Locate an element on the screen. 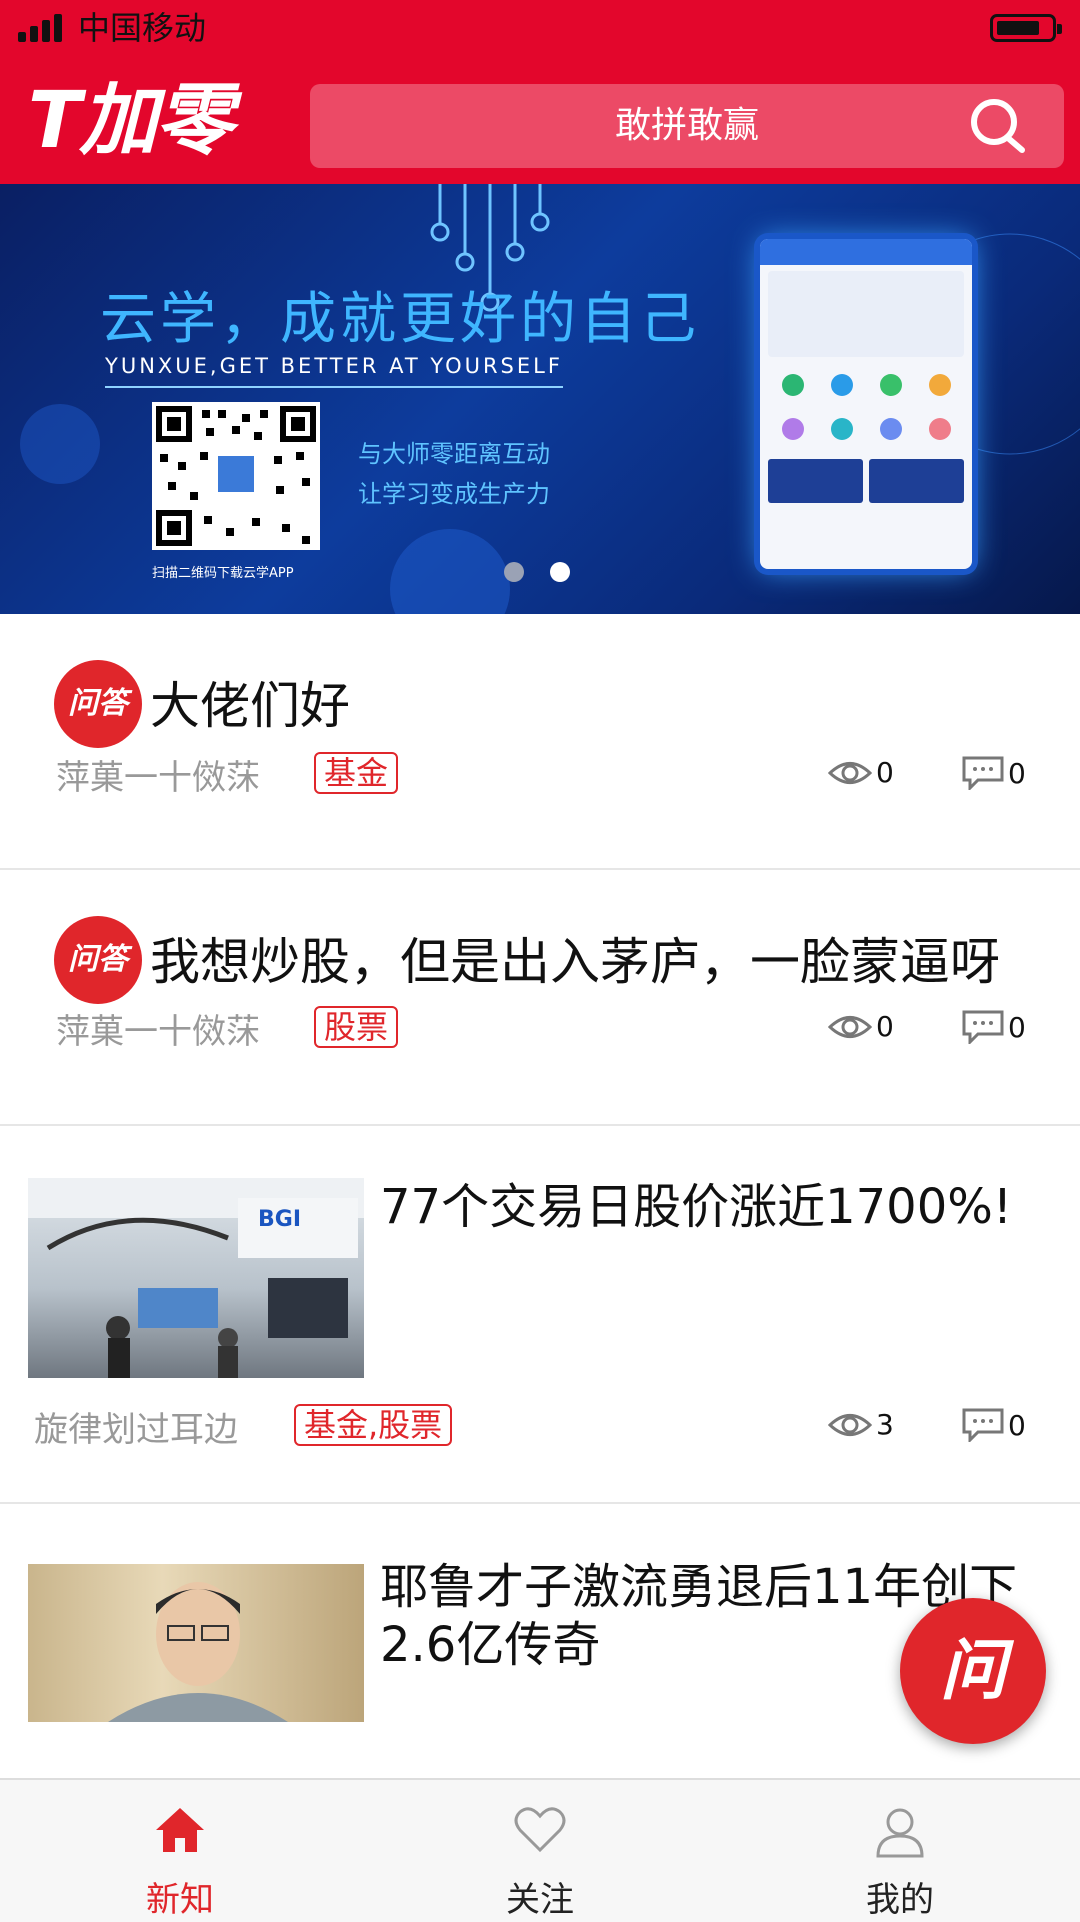 The height and width of the screenshot is (1922, 1080). banner-subline: YUNXUE,GET BETTER AT YOURSELF is located at coordinates (334, 371).